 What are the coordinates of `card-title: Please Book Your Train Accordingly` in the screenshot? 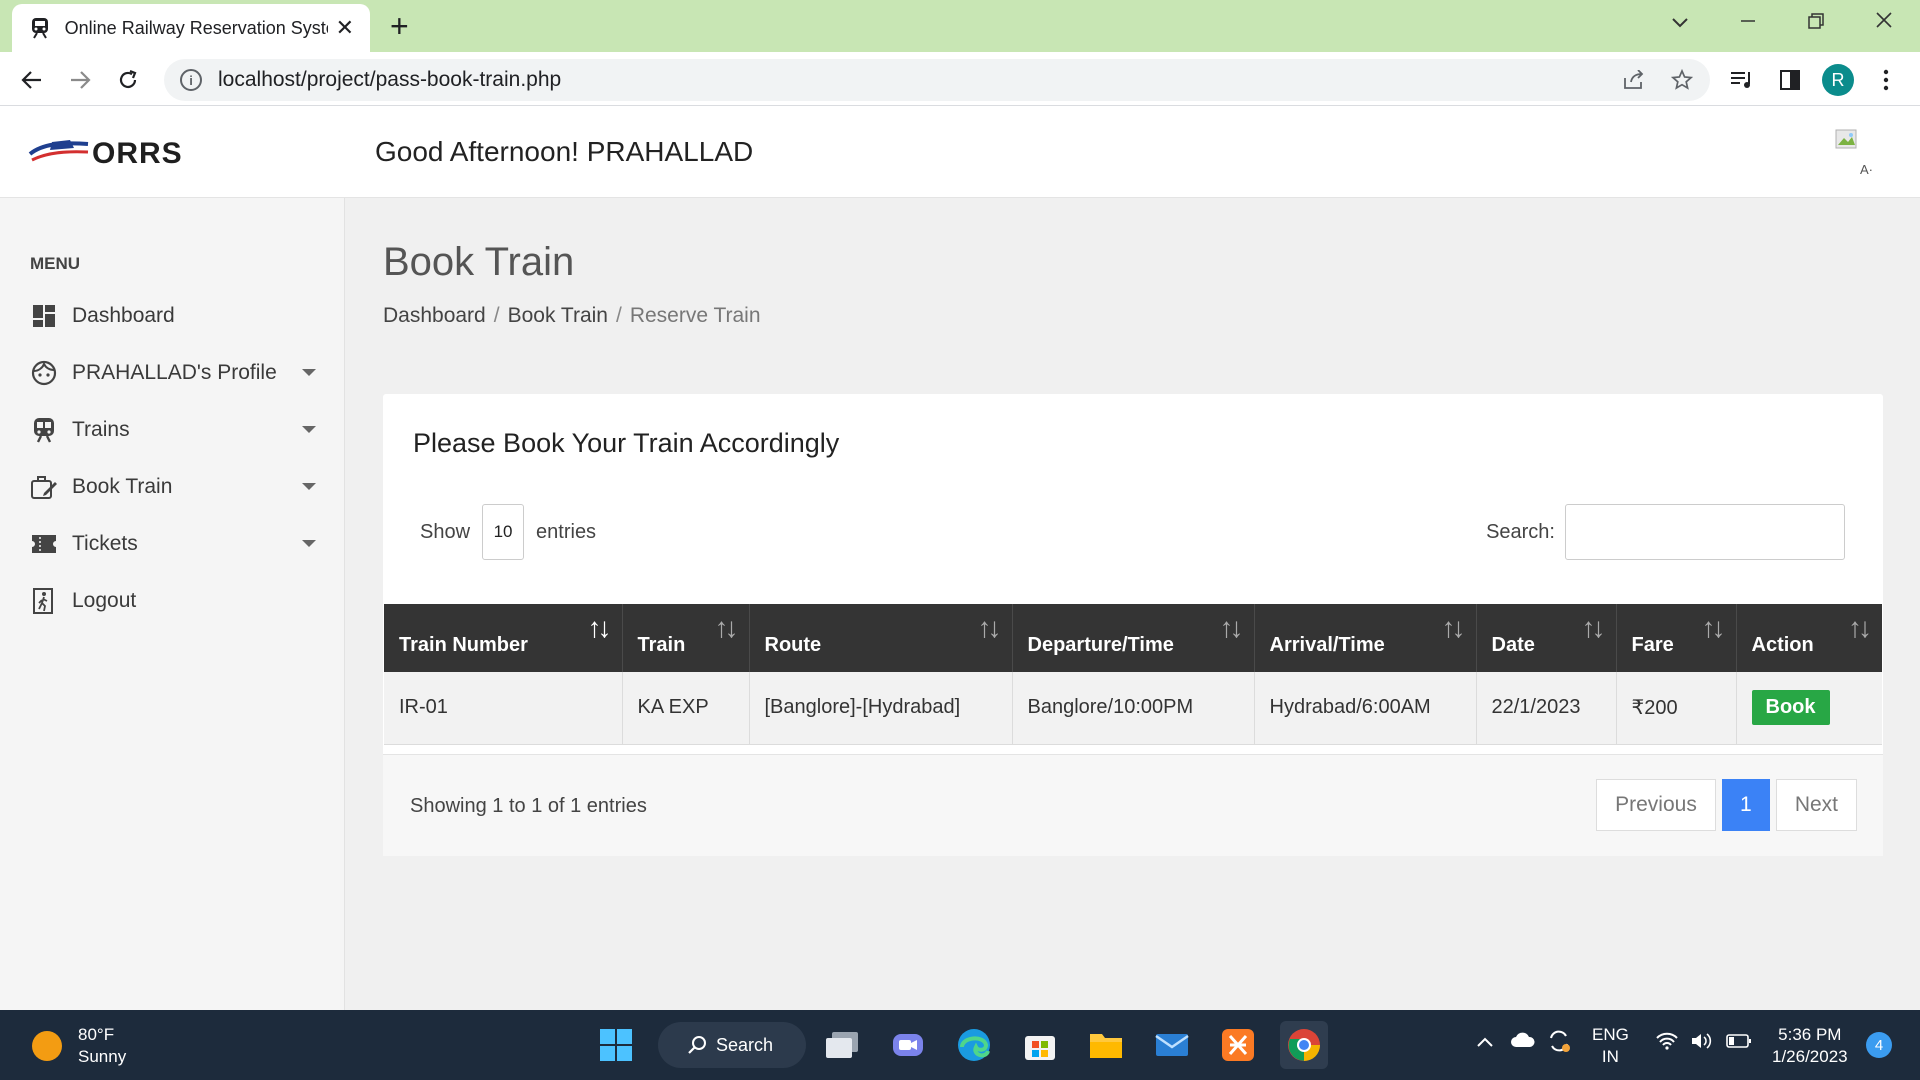 It's located at (626, 443).